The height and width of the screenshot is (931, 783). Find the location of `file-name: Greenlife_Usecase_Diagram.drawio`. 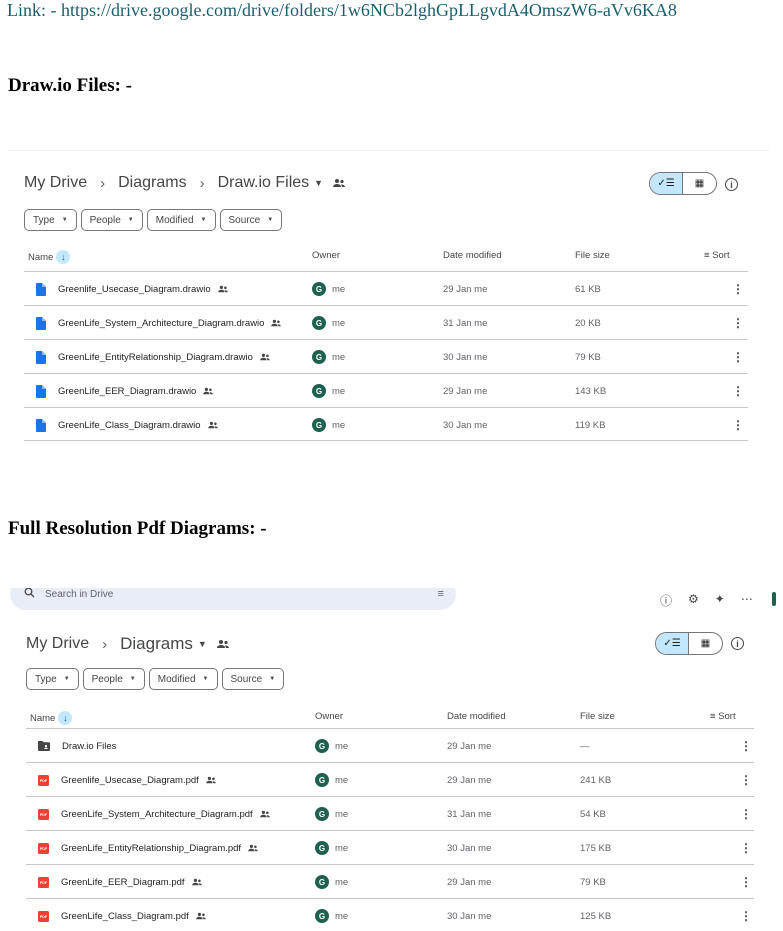

file-name: Greenlife_Usecase_Diagram.drawio is located at coordinates (134, 289).